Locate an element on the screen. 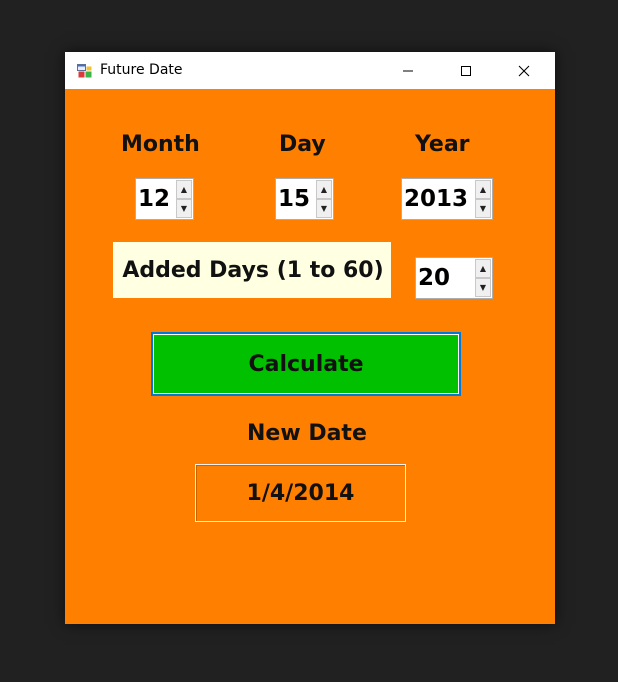  month-spinner: 12 ▲ ▼ is located at coordinates (164, 199).